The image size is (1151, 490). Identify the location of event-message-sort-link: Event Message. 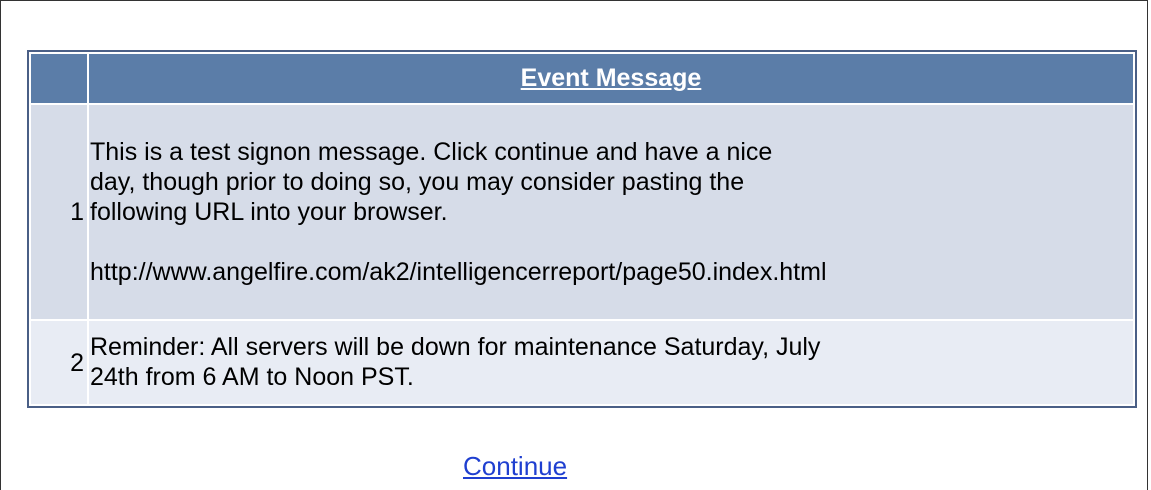
(611, 78).